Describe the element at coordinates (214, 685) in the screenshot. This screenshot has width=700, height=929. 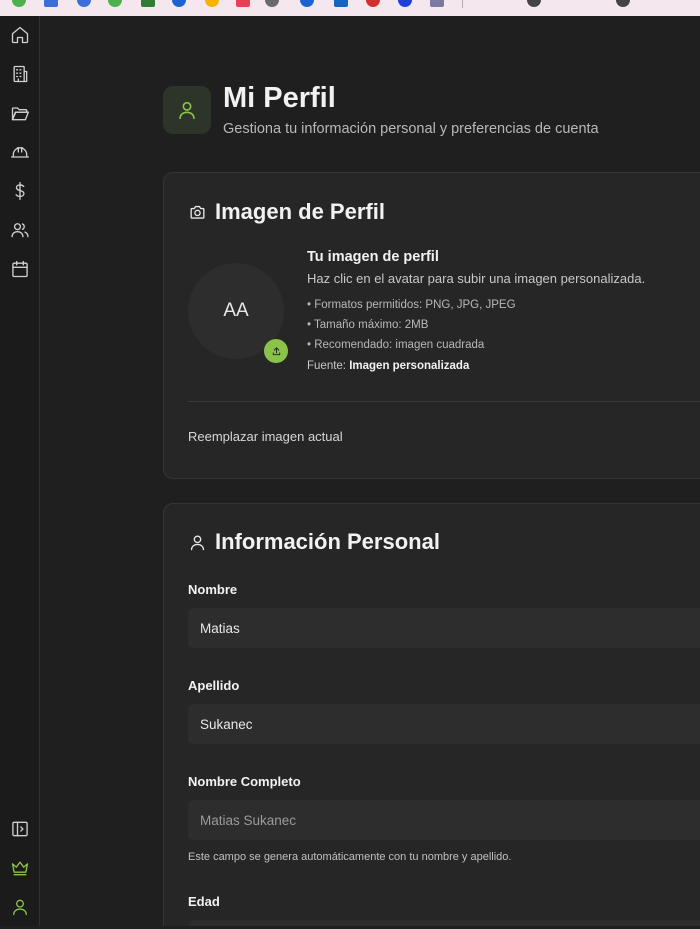
I see `last-name-label: Apellido` at that location.